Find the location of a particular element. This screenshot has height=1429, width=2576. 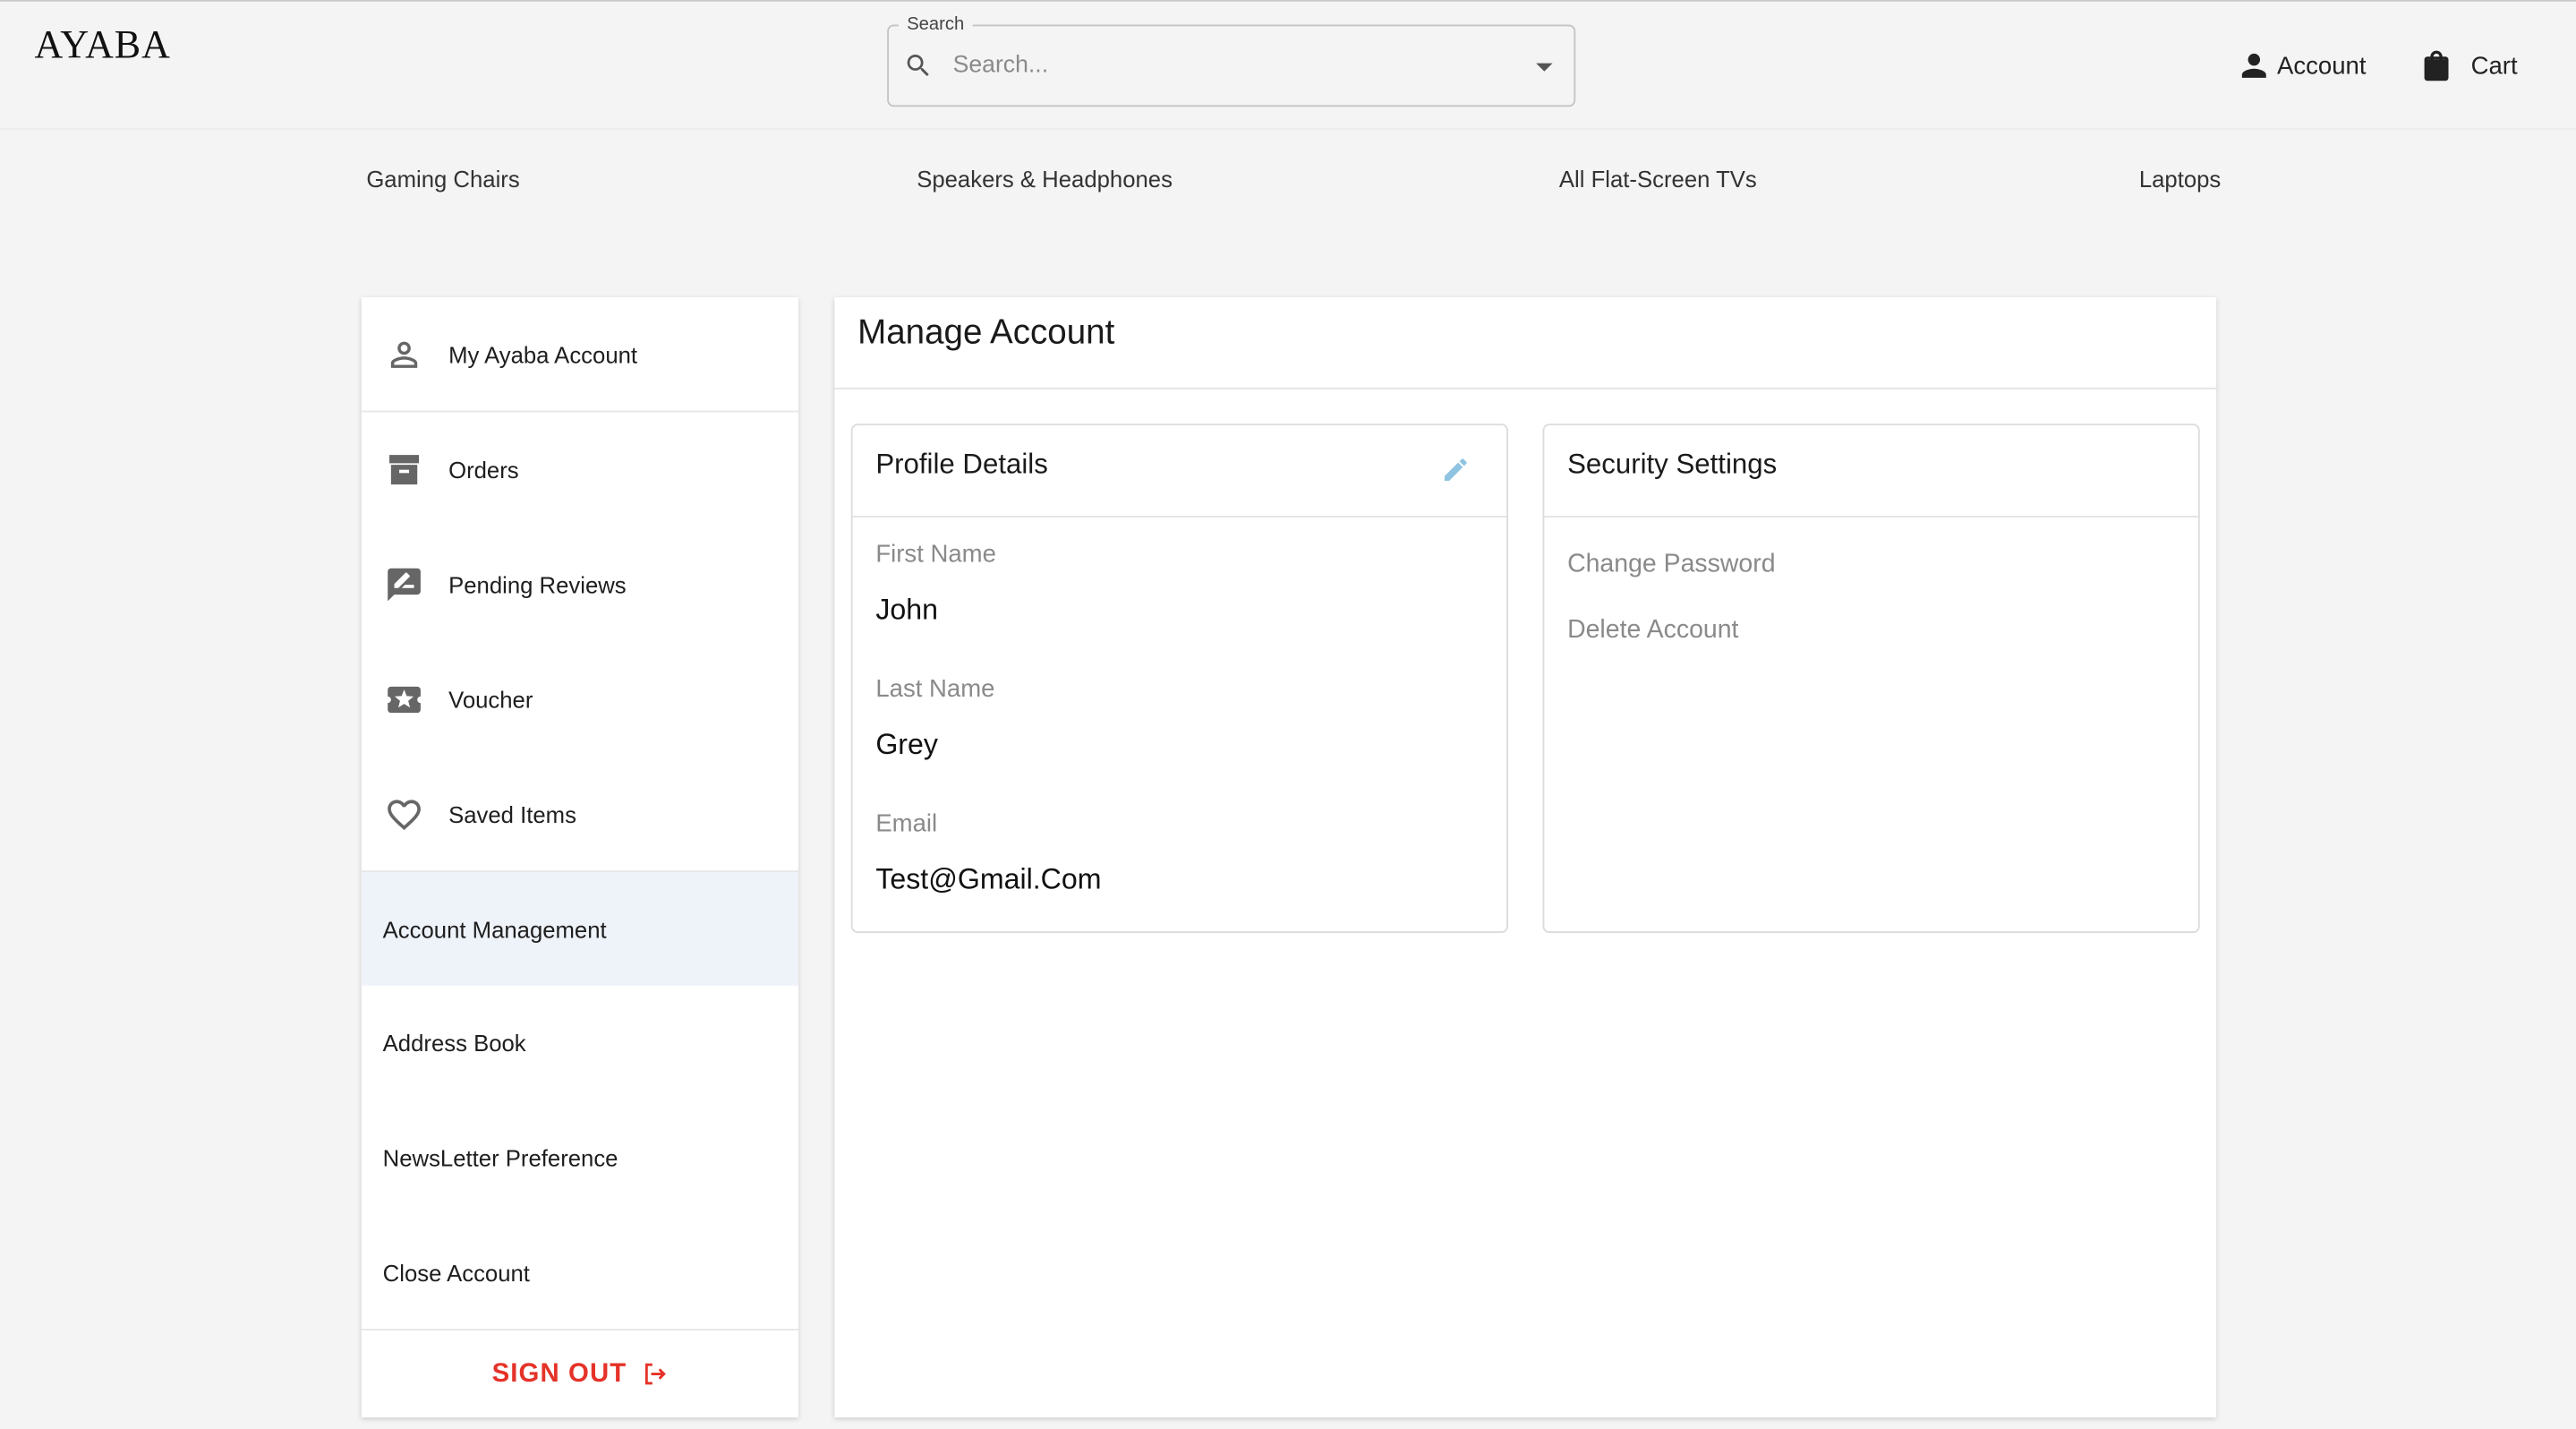

logo: AYABA is located at coordinates (103, 47).